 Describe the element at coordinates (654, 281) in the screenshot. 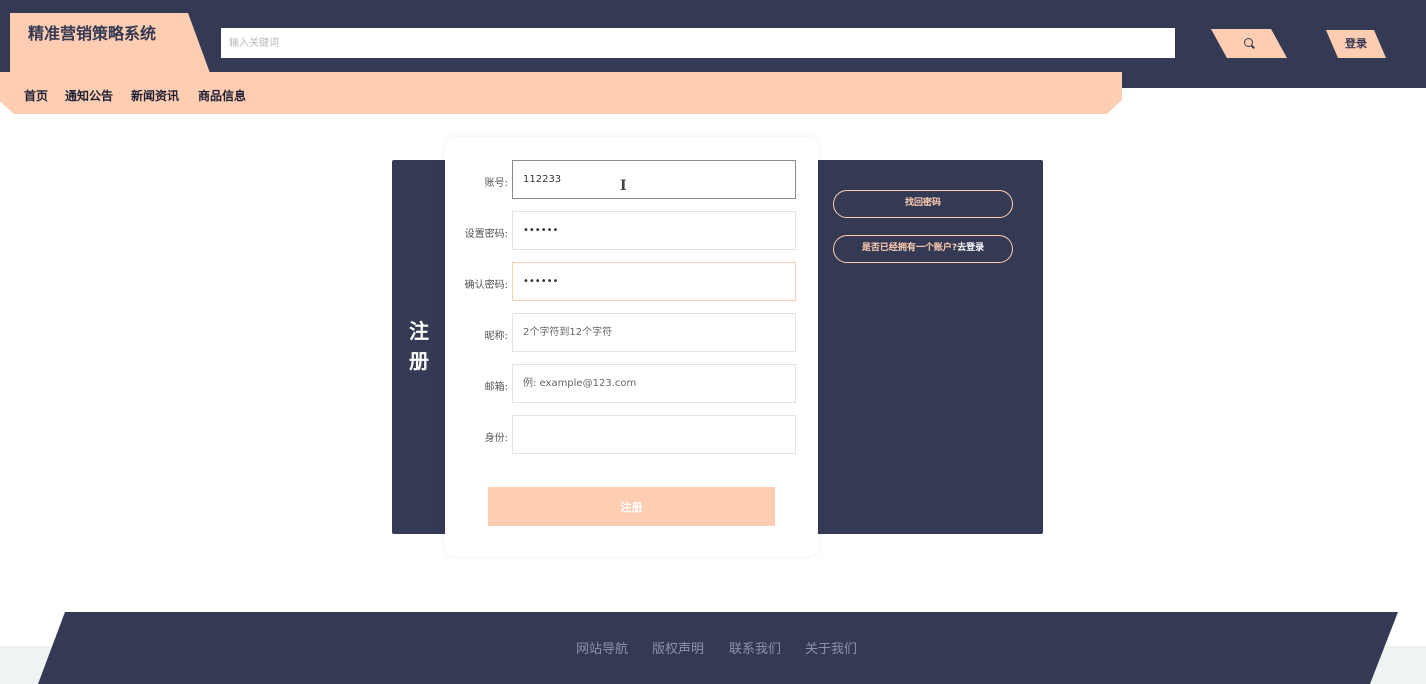

I see `confirm-password-input` at that location.